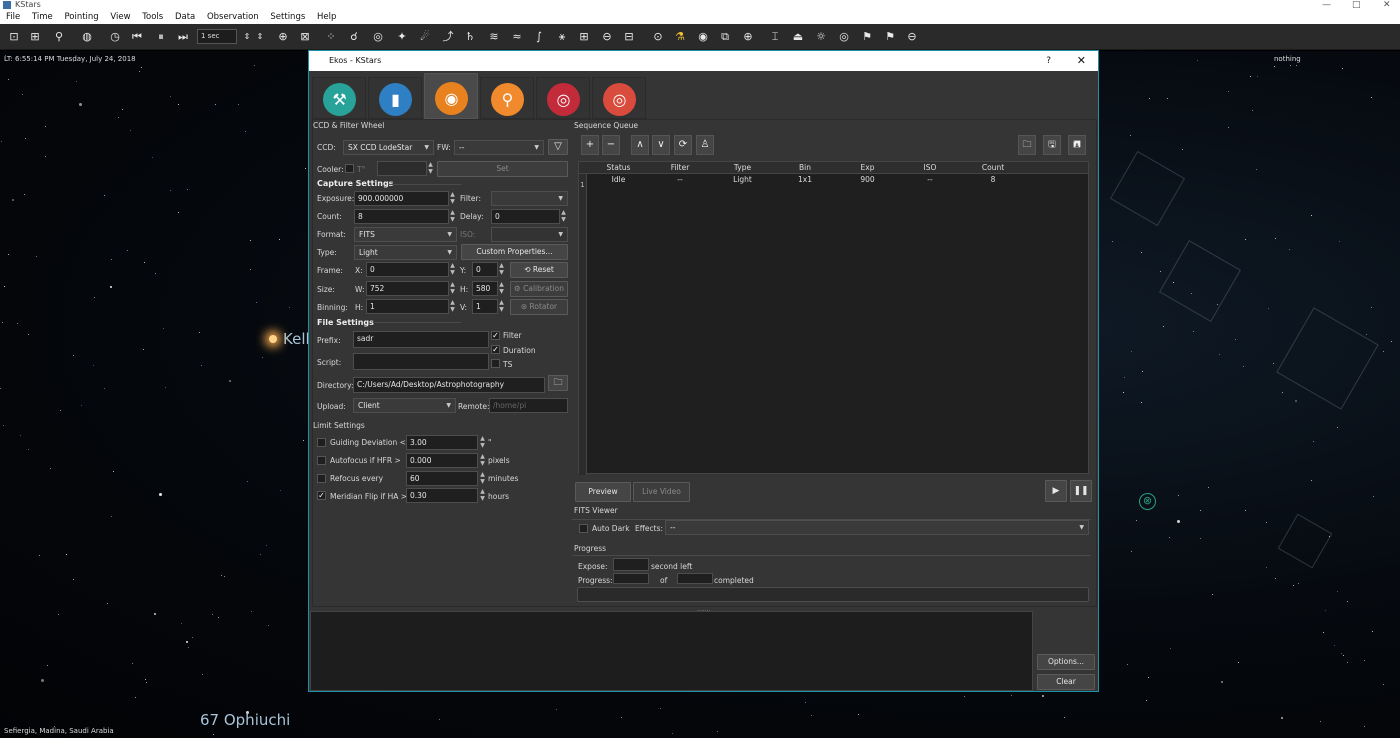 This screenshot has height=738, width=1400. What do you see at coordinates (930, 167) in the screenshot?
I see `col-iso: ISO` at bounding box center [930, 167].